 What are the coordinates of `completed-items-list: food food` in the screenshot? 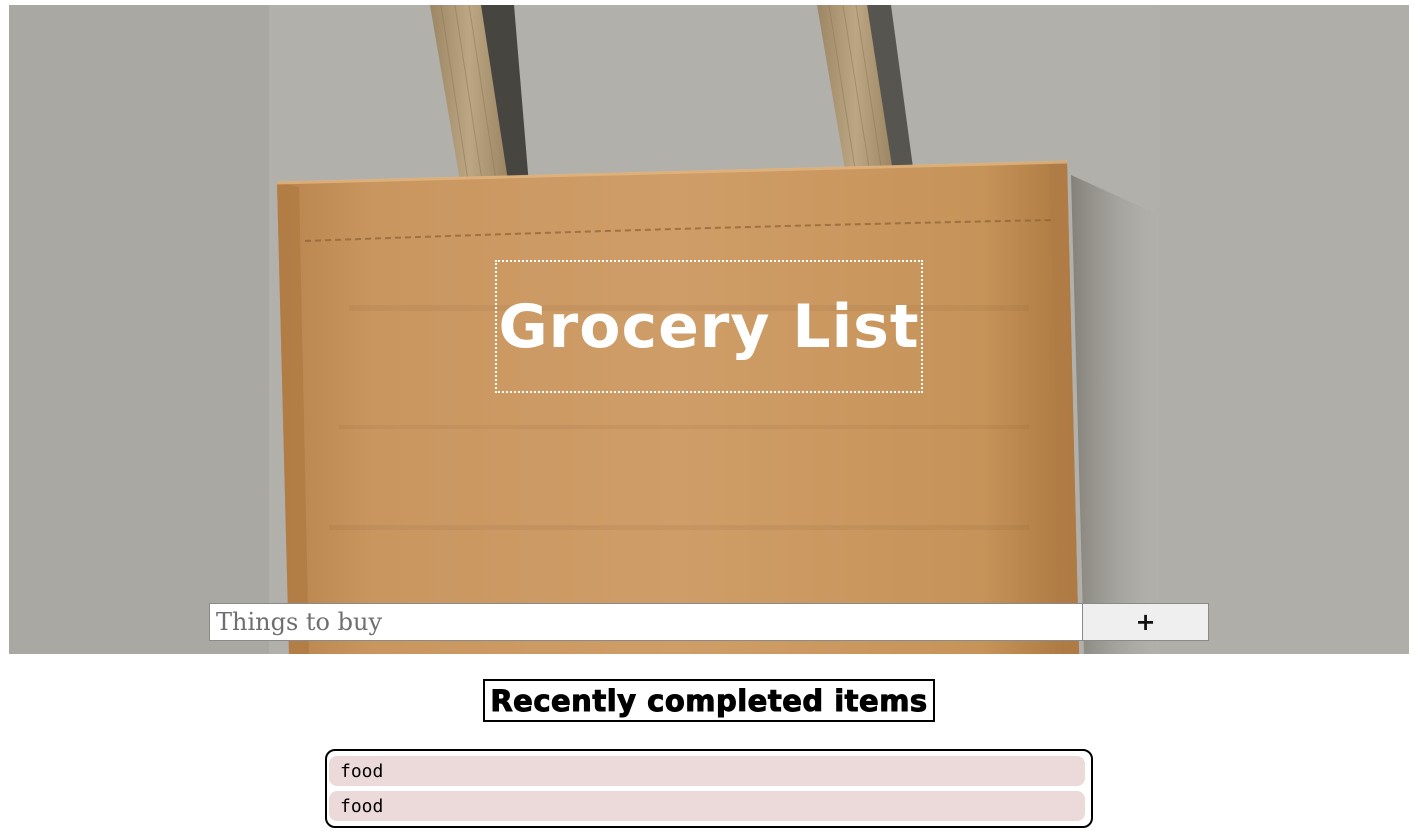 It's located at (709, 788).